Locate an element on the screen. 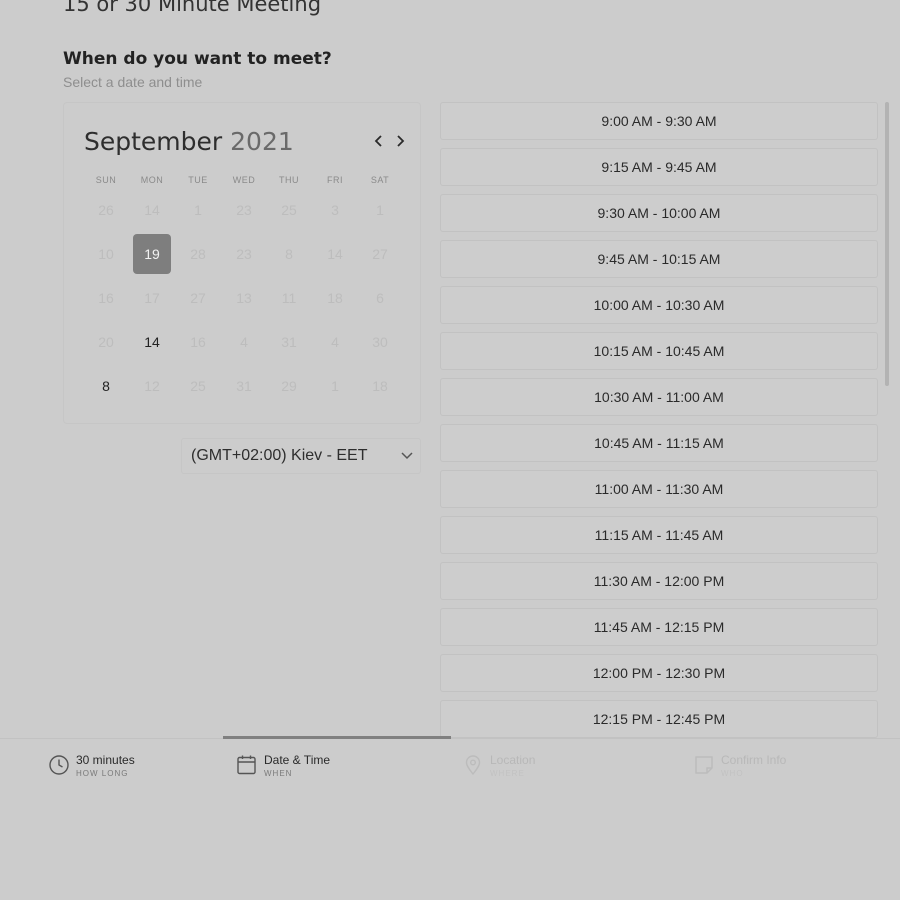  step-confirm-info: Confirm Info WHO is located at coordinates (788, 764).